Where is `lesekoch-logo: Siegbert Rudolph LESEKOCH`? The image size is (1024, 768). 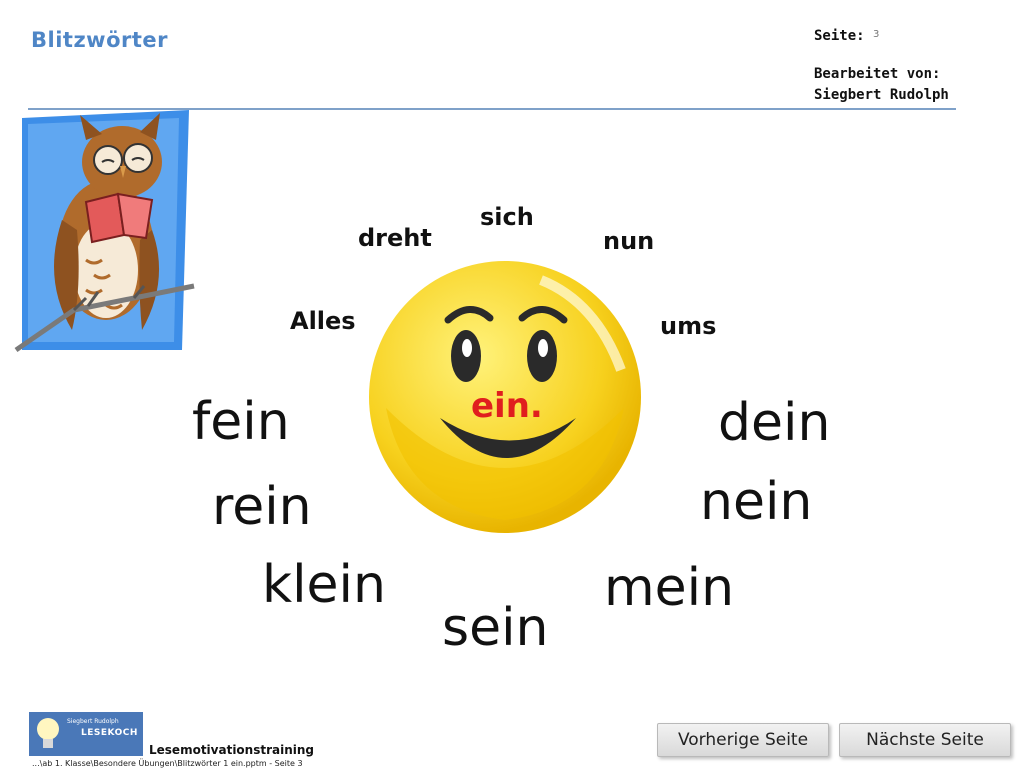
lesekoch-logo: Siegbert Rudolph LESEKOCH is located at coordinates (86, 734).